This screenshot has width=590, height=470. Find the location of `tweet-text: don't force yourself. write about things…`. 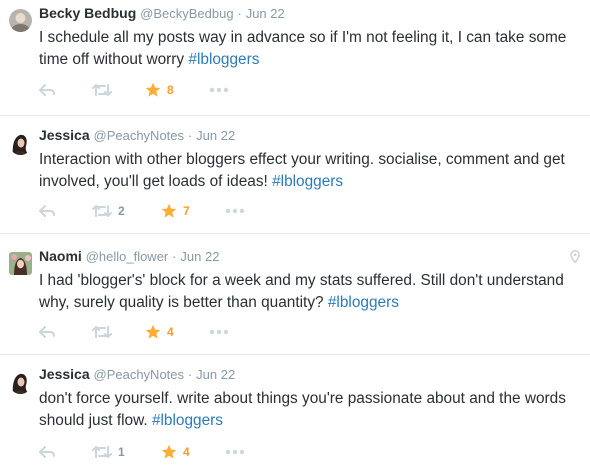

tweet-text: don't force yourself. write about things… is located at coordinates (311, 410).